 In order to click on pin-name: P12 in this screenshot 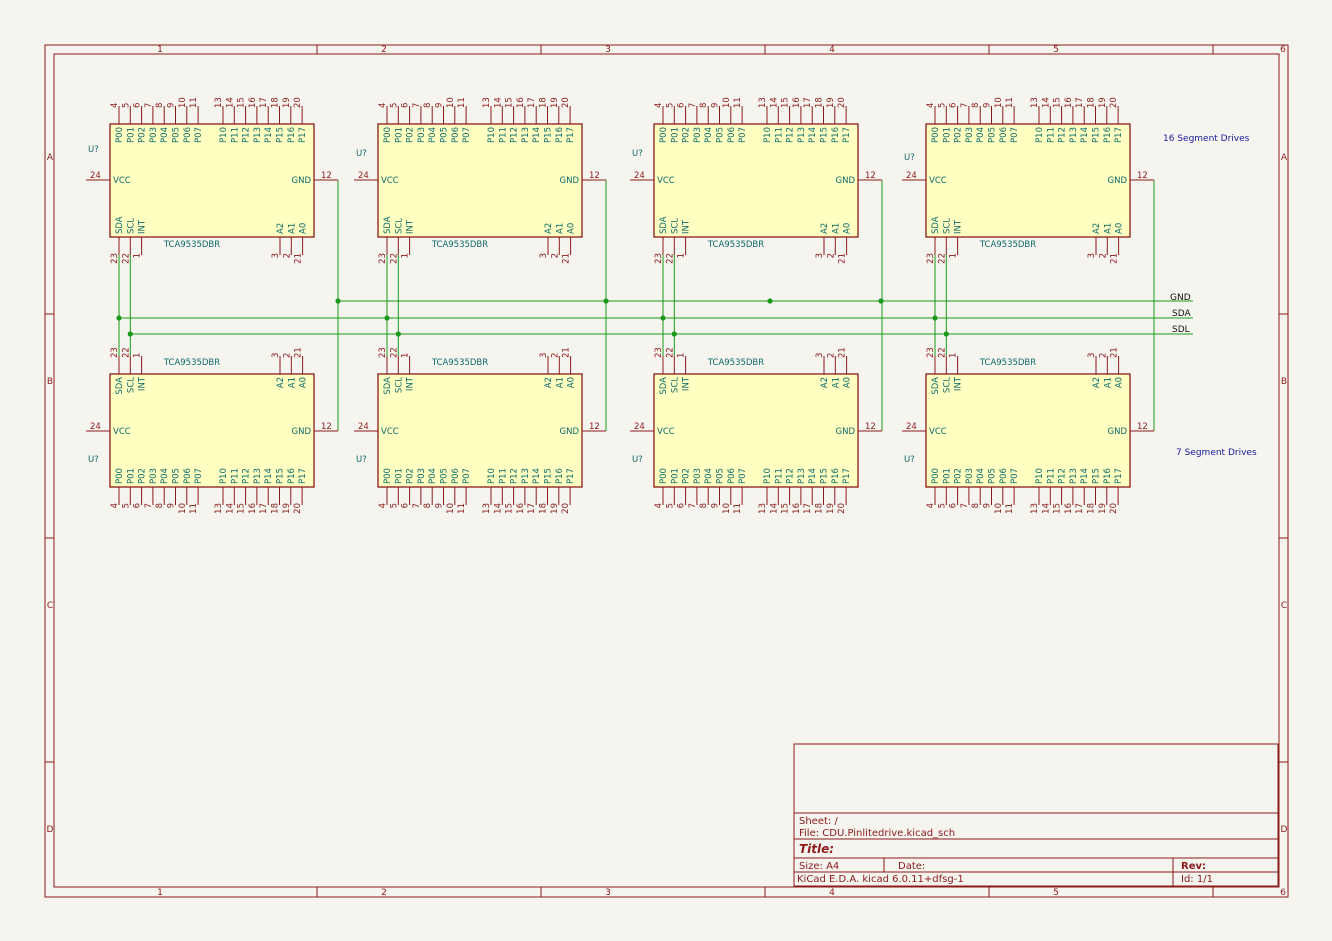, I will do `click(515, 135)`.